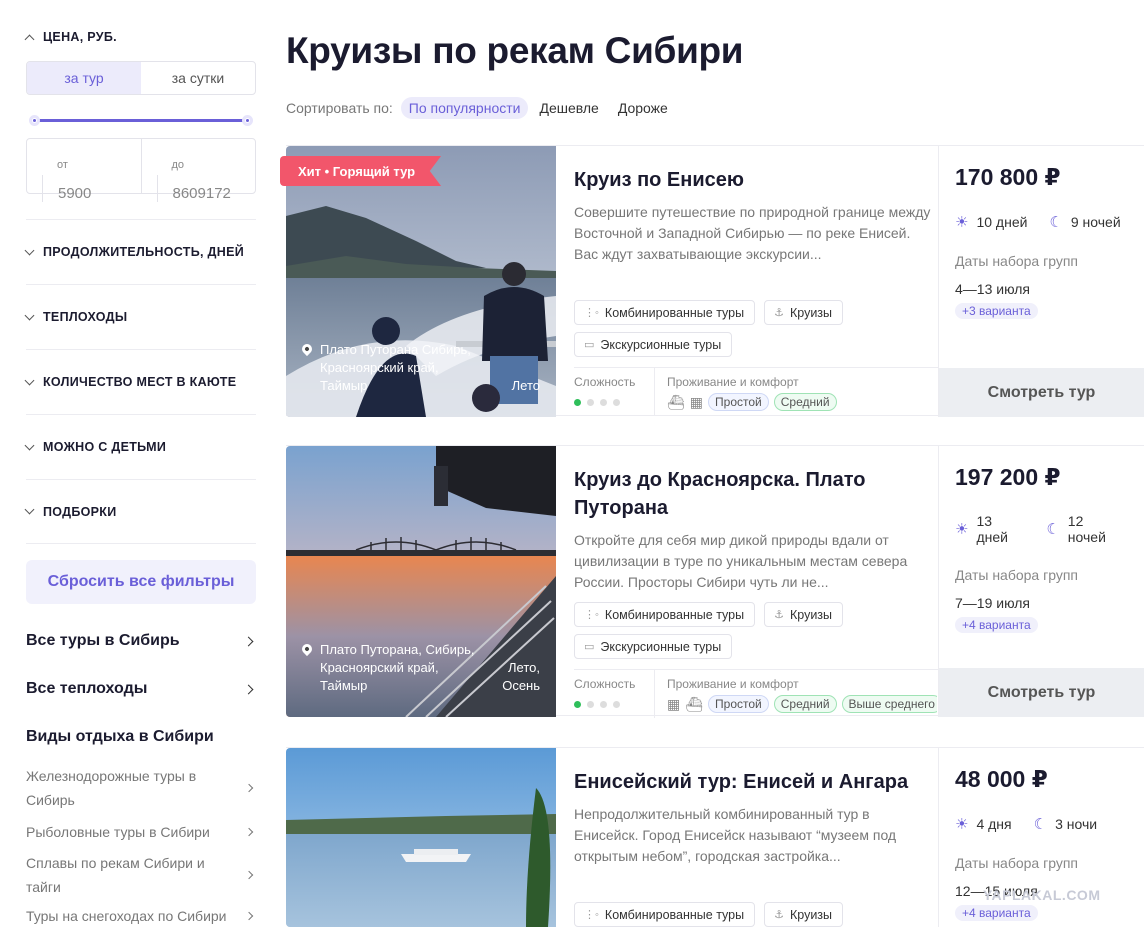  I want to click on slider-max-handle, so click(247, 120).